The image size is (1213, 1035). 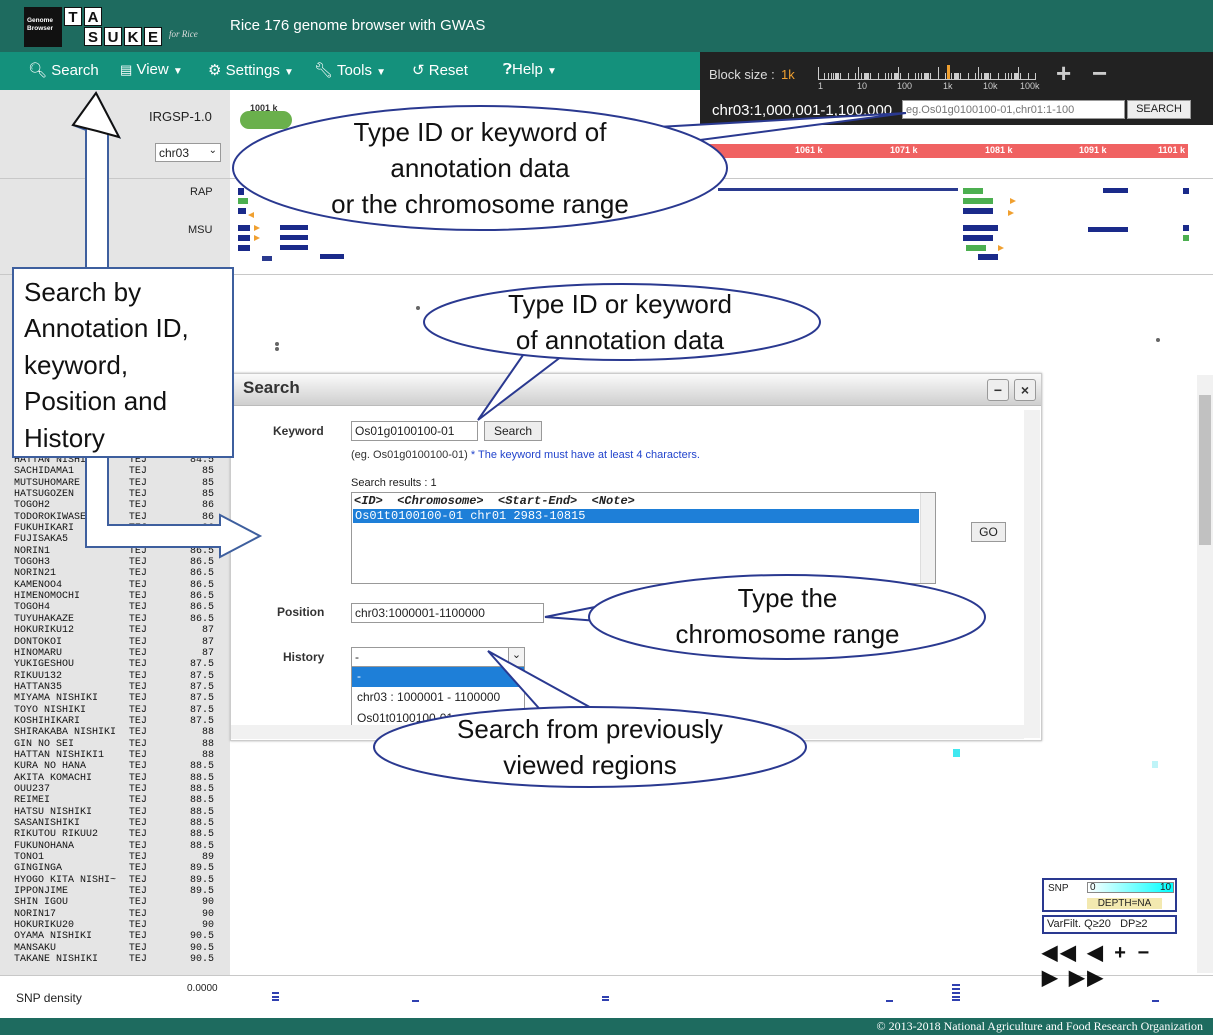 What do you see at coordinates (63, 70) in the screenshot?
I see `menu-search: 🔍︎ Search` at bounding box center [63, 70].